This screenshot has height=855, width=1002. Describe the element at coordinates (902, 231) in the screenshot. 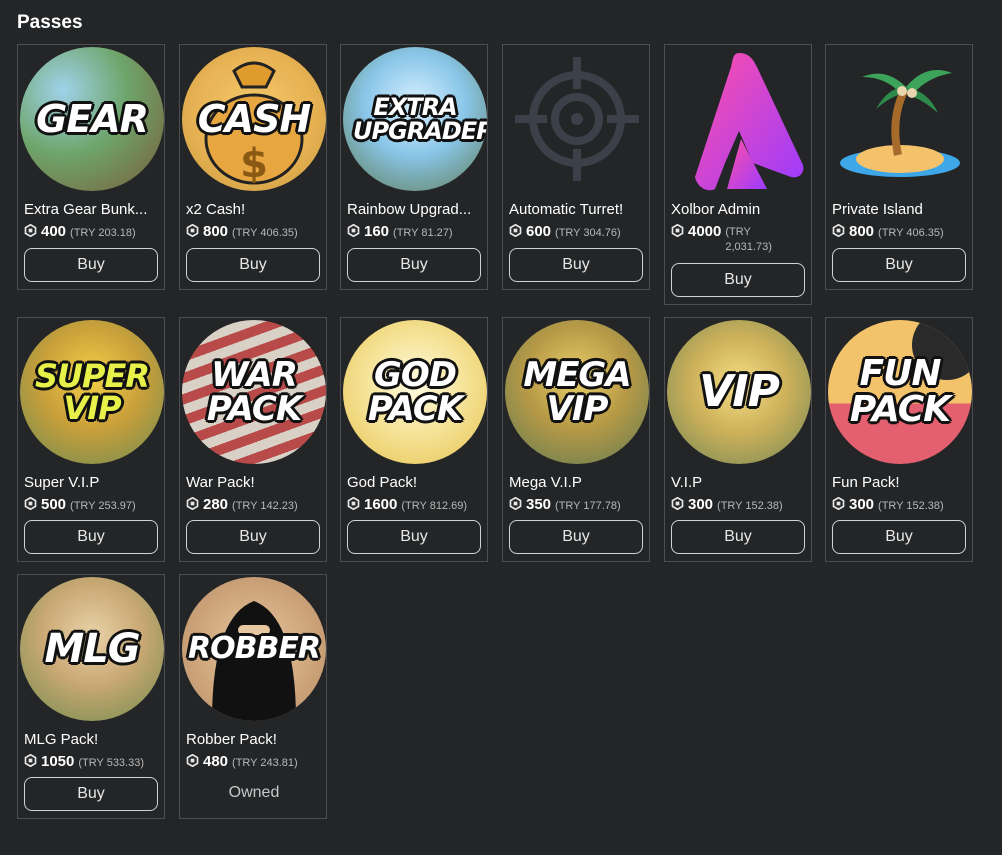

I see `price-row: 800 (TRY 406.35)` at that location.